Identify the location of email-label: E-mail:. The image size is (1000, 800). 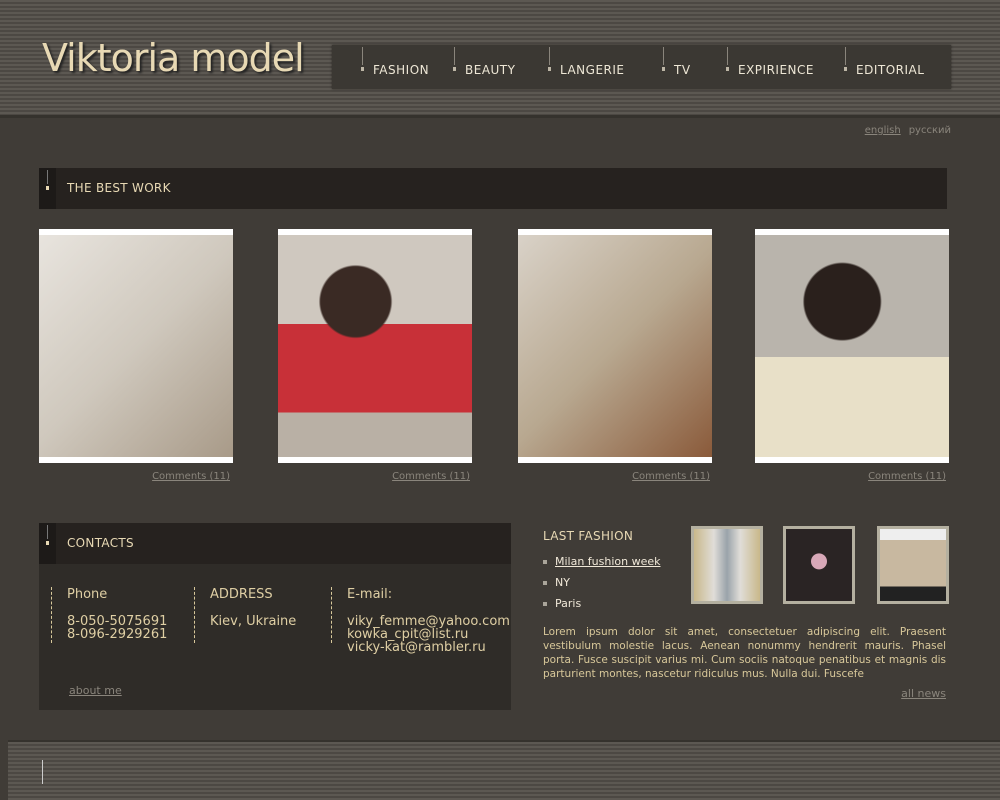
(370, 594).